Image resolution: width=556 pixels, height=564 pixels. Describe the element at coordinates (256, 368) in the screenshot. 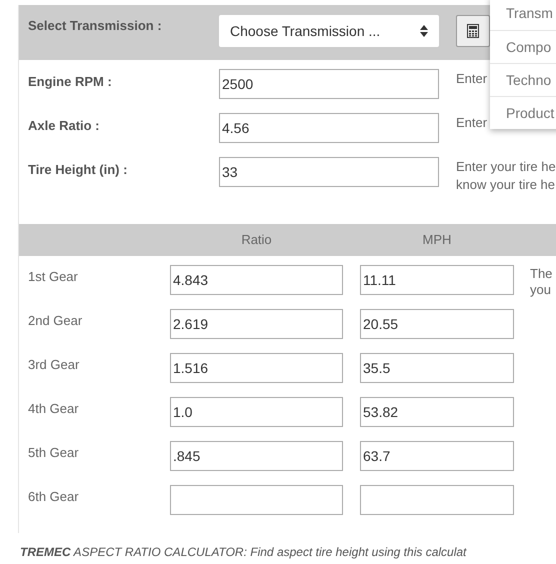

I see `ratio-input: 1.516` at that location.